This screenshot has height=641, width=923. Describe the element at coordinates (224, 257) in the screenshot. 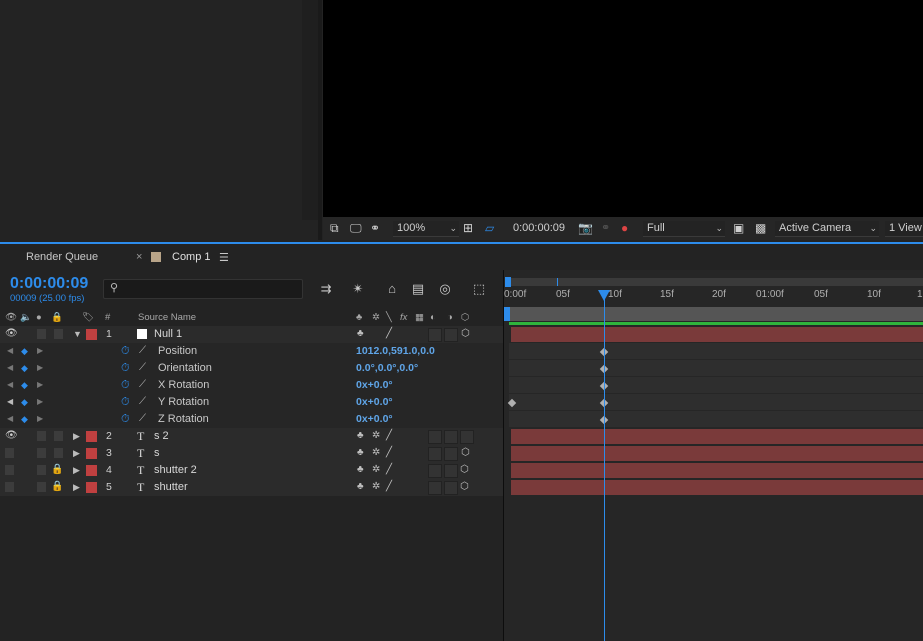

I see `panel-menu-icon: ☰` at that location.